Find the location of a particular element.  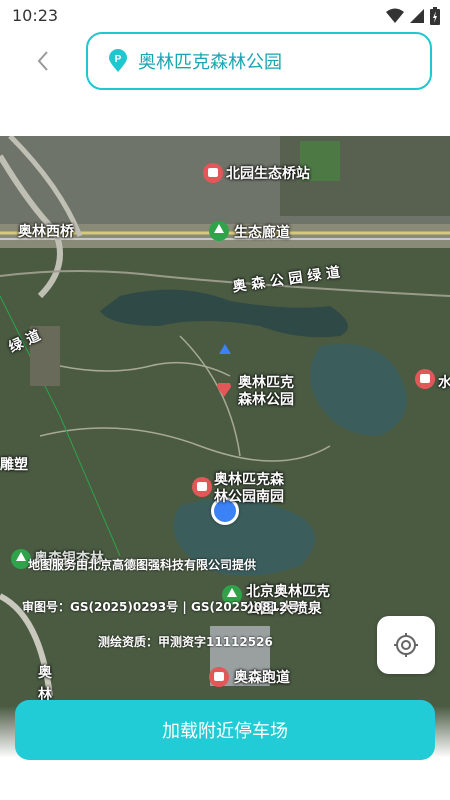

map-attribution-survey: 测绘资质：甲测资字11112526 is located at coordinates (185, 642).